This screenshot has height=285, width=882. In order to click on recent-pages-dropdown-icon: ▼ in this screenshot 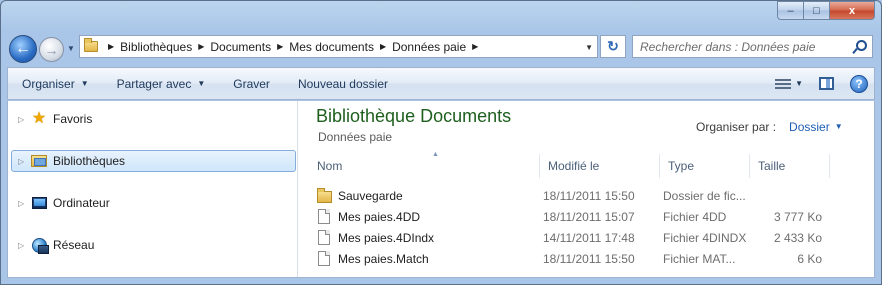, I will do `click(71, 48)`.